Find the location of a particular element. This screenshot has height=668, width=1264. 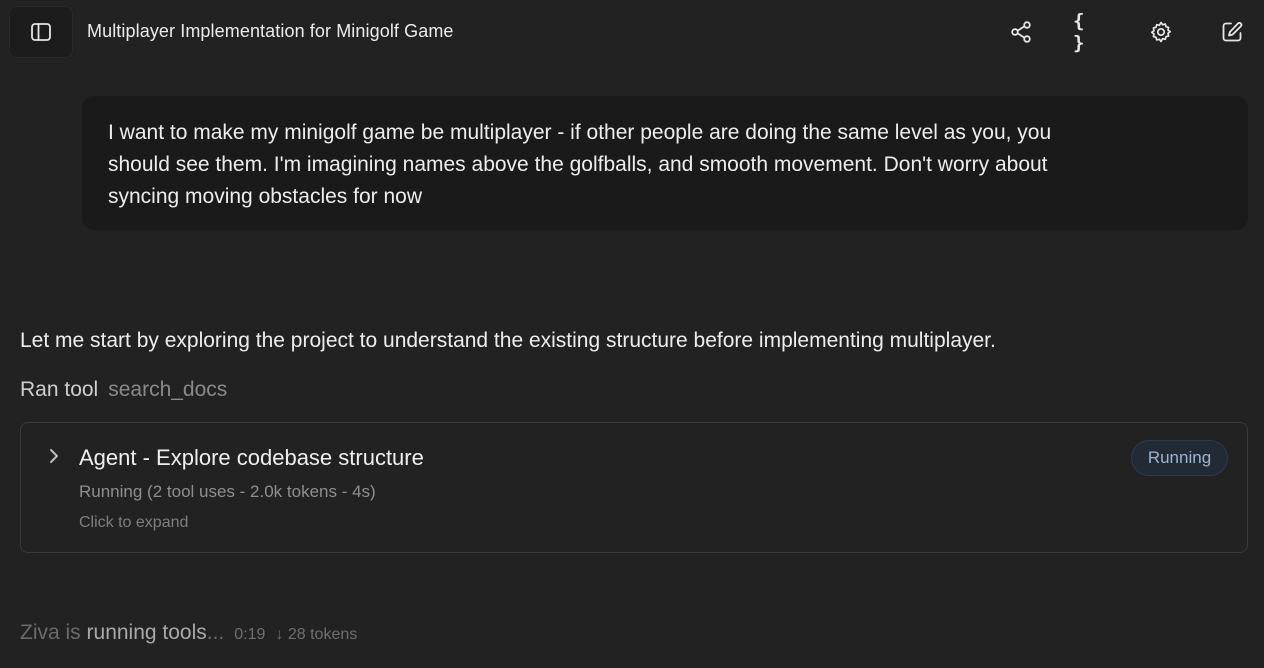

tool-name: search_docs is located at coordinates (168, 389).